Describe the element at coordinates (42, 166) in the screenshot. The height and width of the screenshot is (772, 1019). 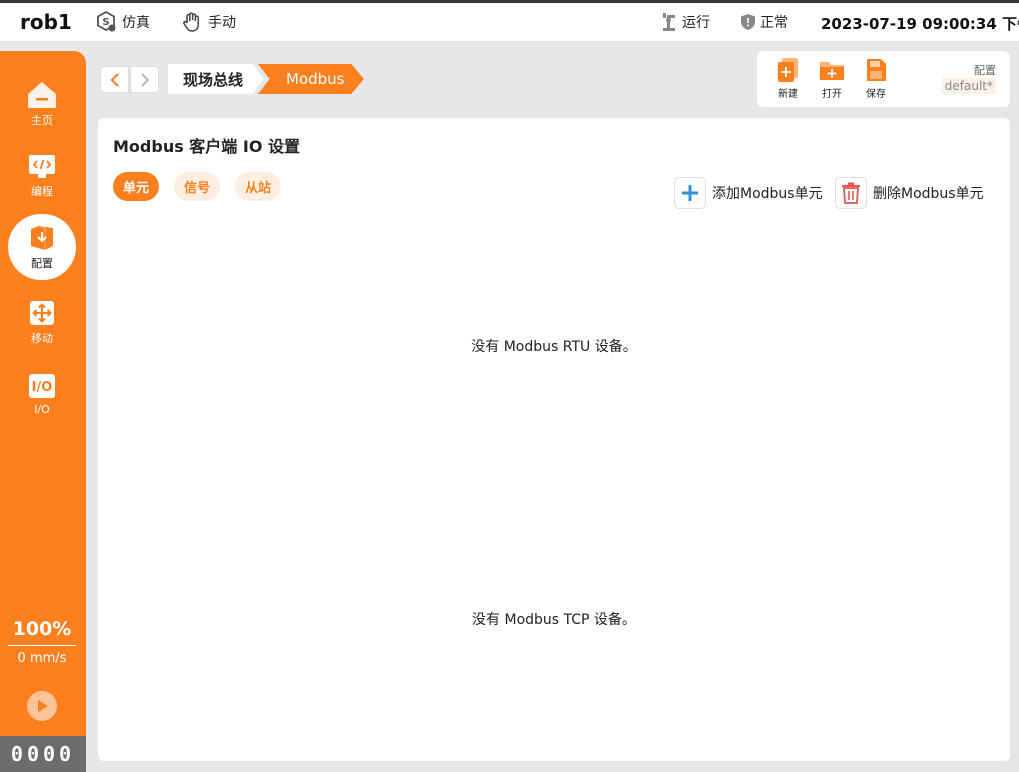
I see `code-icon` at that location.